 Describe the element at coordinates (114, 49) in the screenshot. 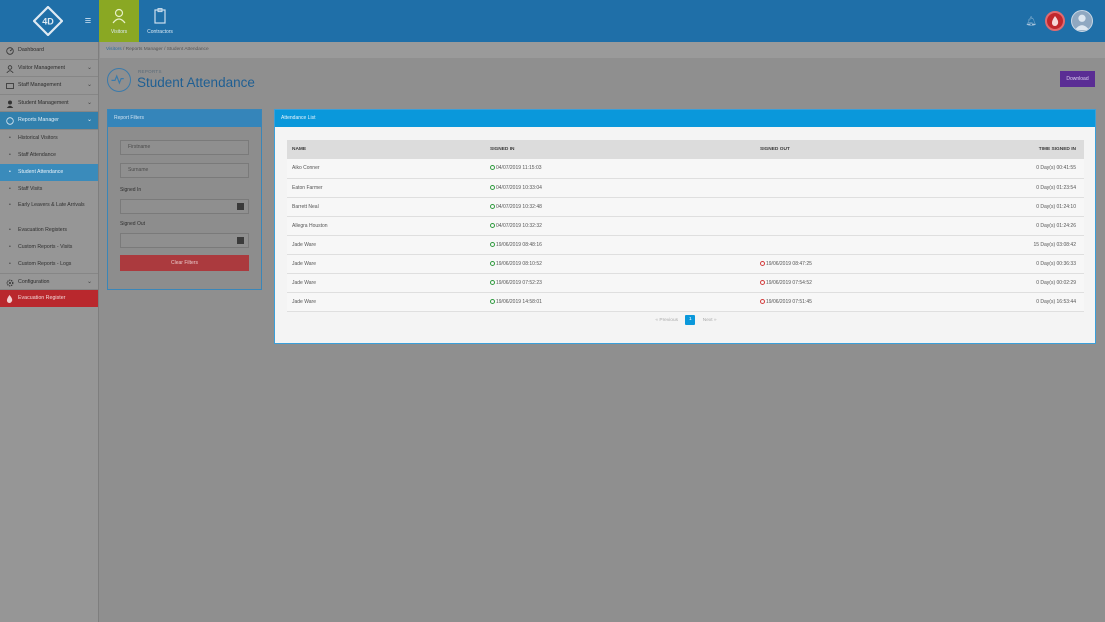

I see `breadcrumb-link: Visitors` at that location.